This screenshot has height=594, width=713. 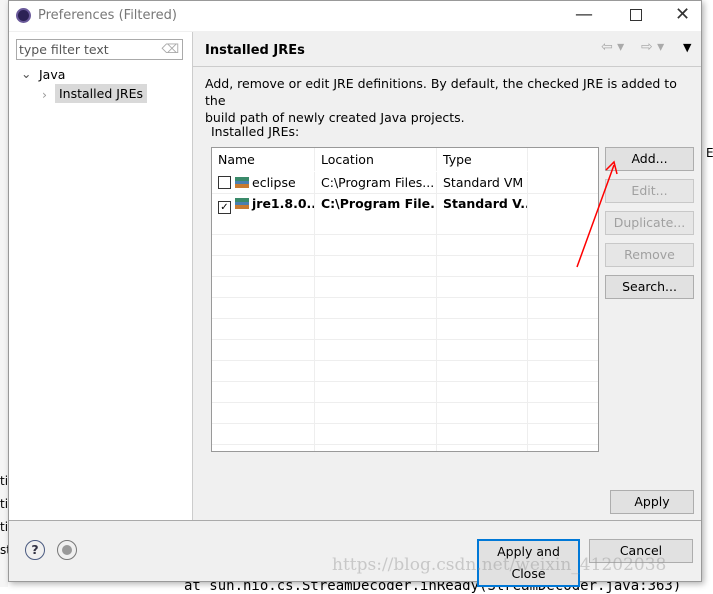 I want to click on annotation-arrow, so click(x=597, y=214).